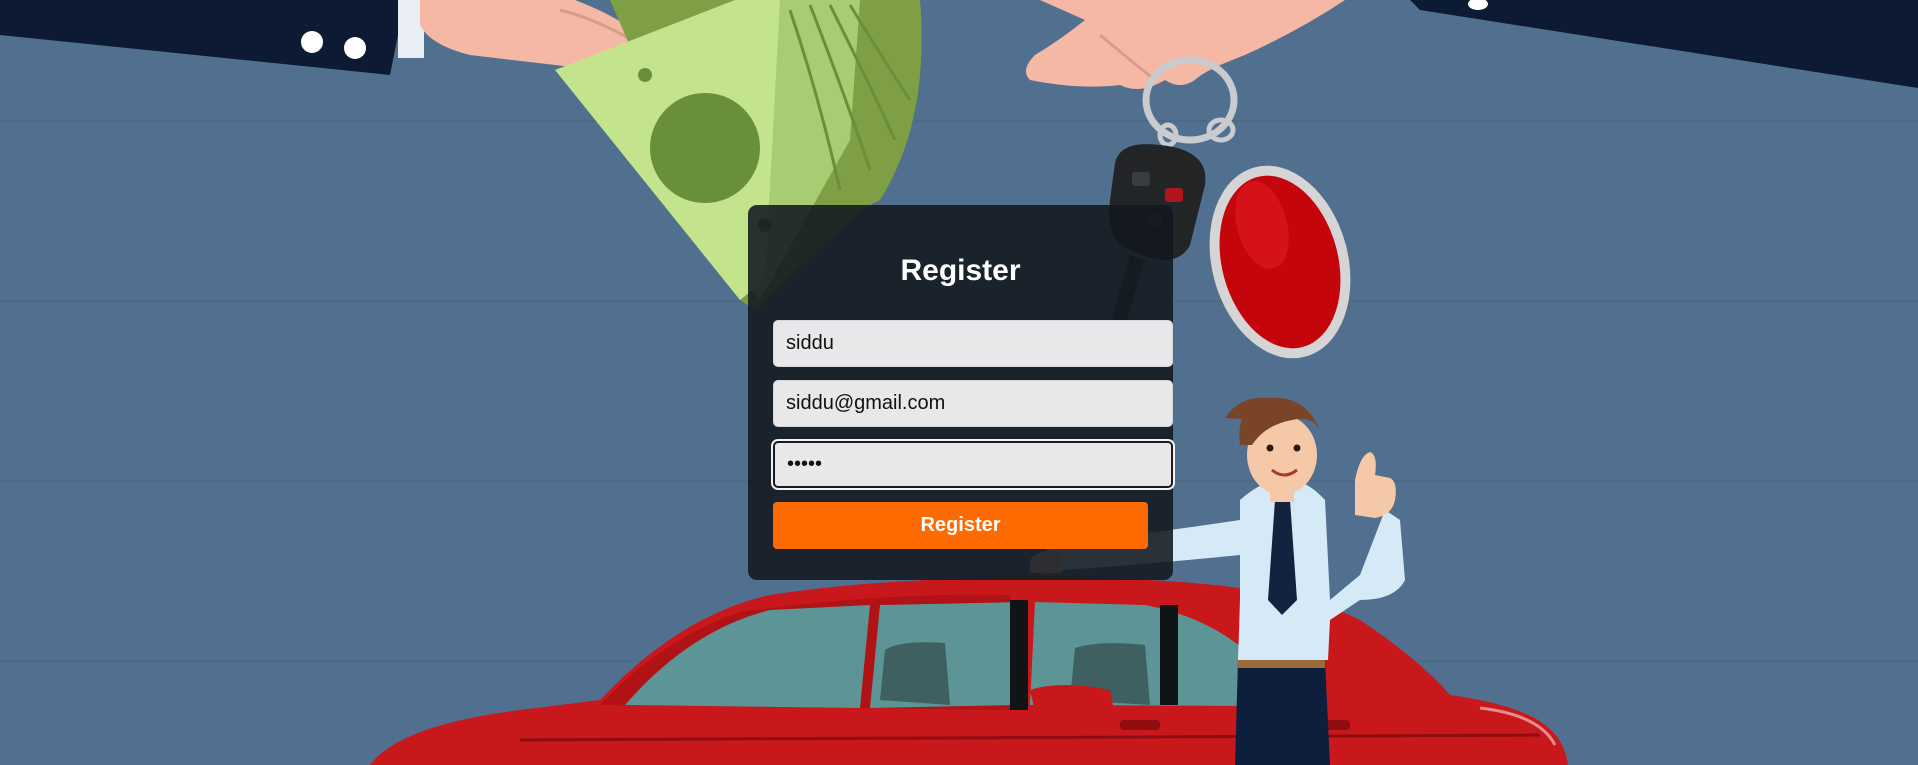 This screenshot has width=1918, height=765. Describe the element at coordinates (960, 270) in the screenshot. I see `form-title: Register` at that location.